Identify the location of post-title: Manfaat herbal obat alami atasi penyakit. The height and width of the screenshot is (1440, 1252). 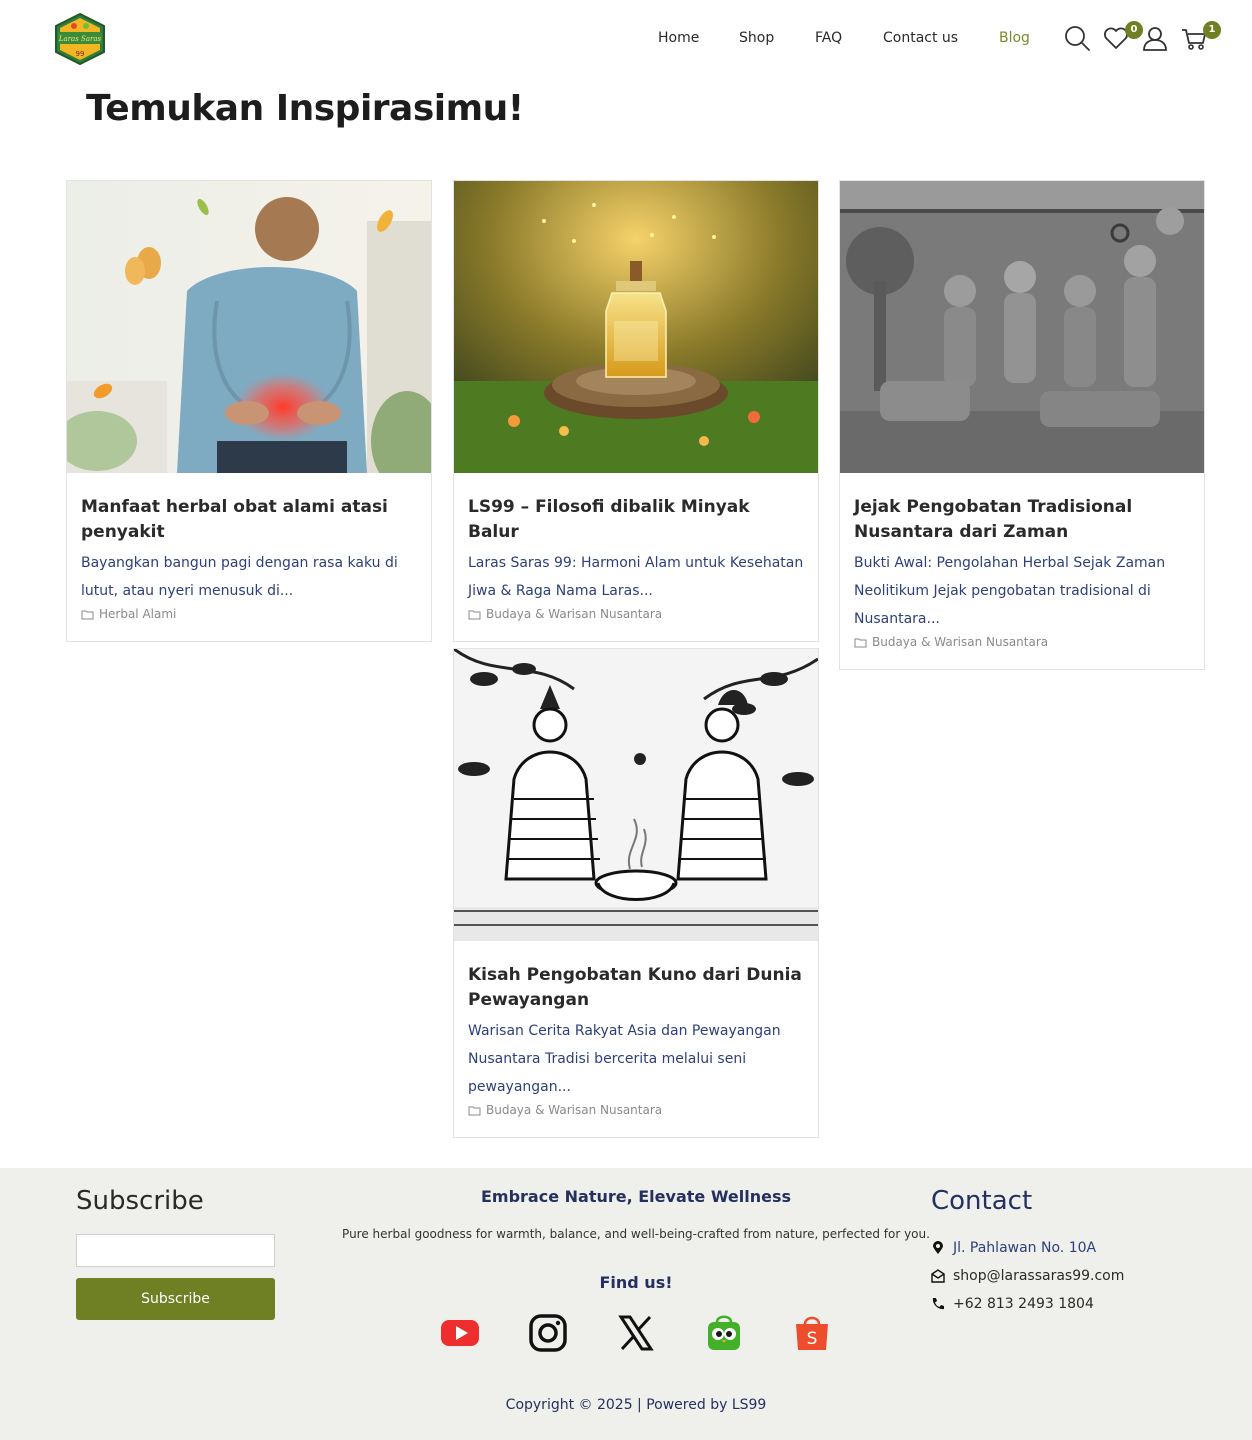
(249, 520).